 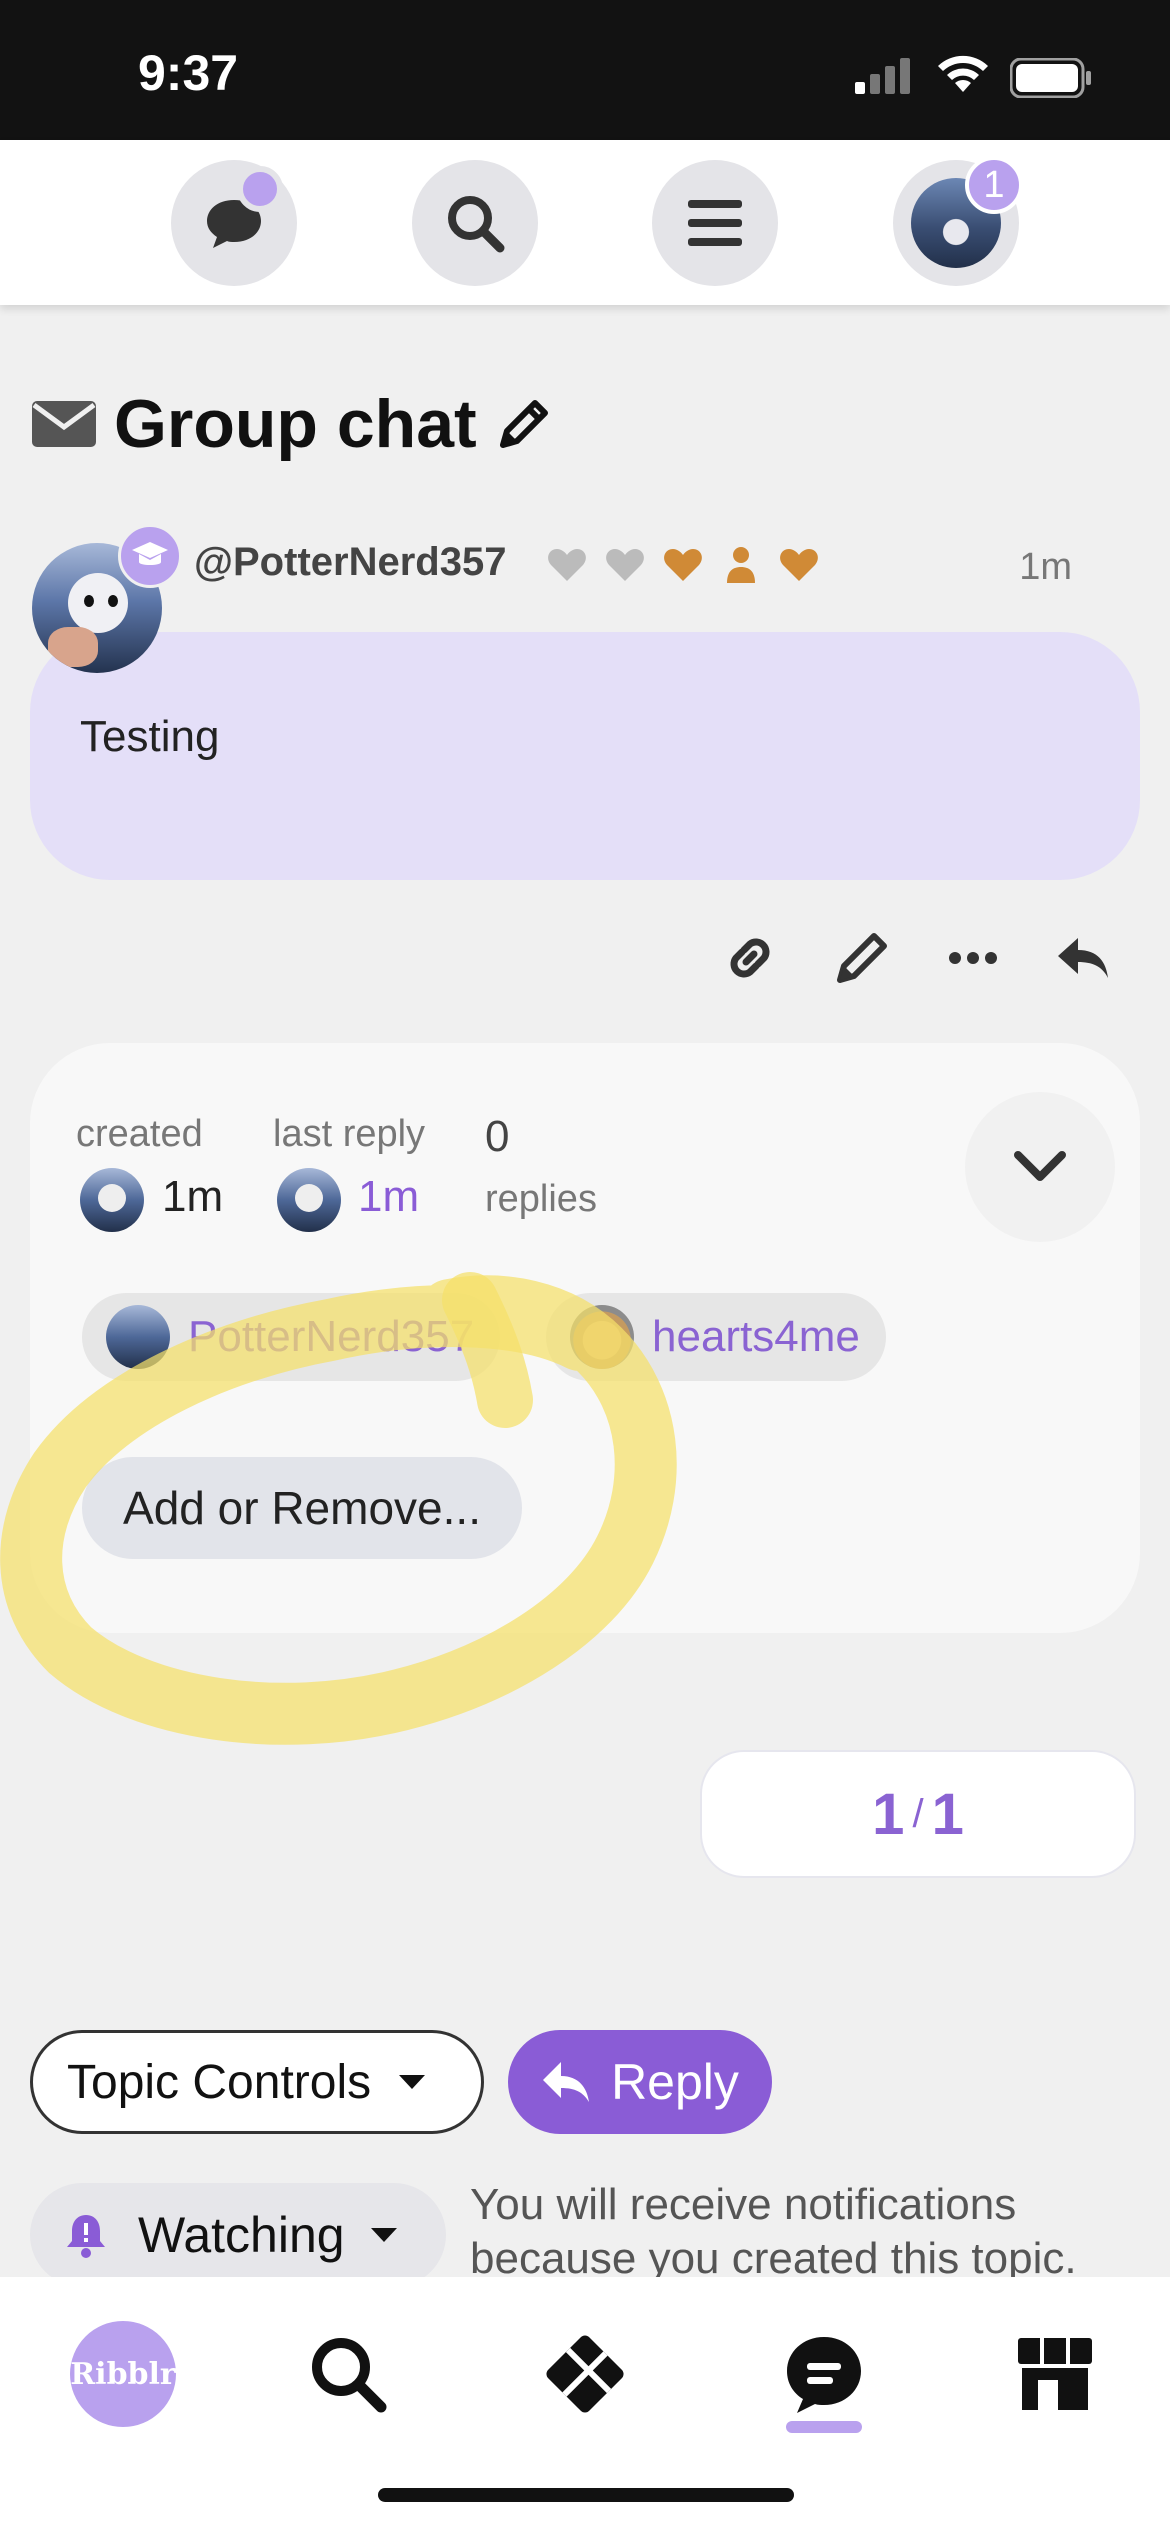 I want to click on shop-icon, so click(x=1055, y=2374).